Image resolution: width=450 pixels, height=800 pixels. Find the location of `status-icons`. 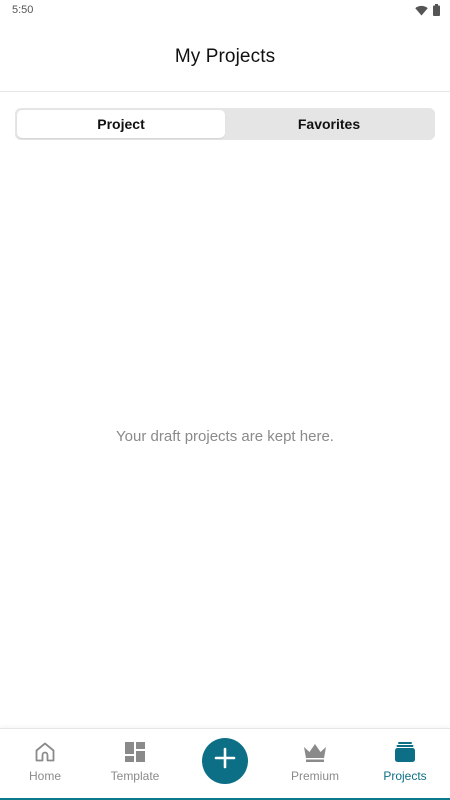

status-icons is located at coordinates (427, 10).